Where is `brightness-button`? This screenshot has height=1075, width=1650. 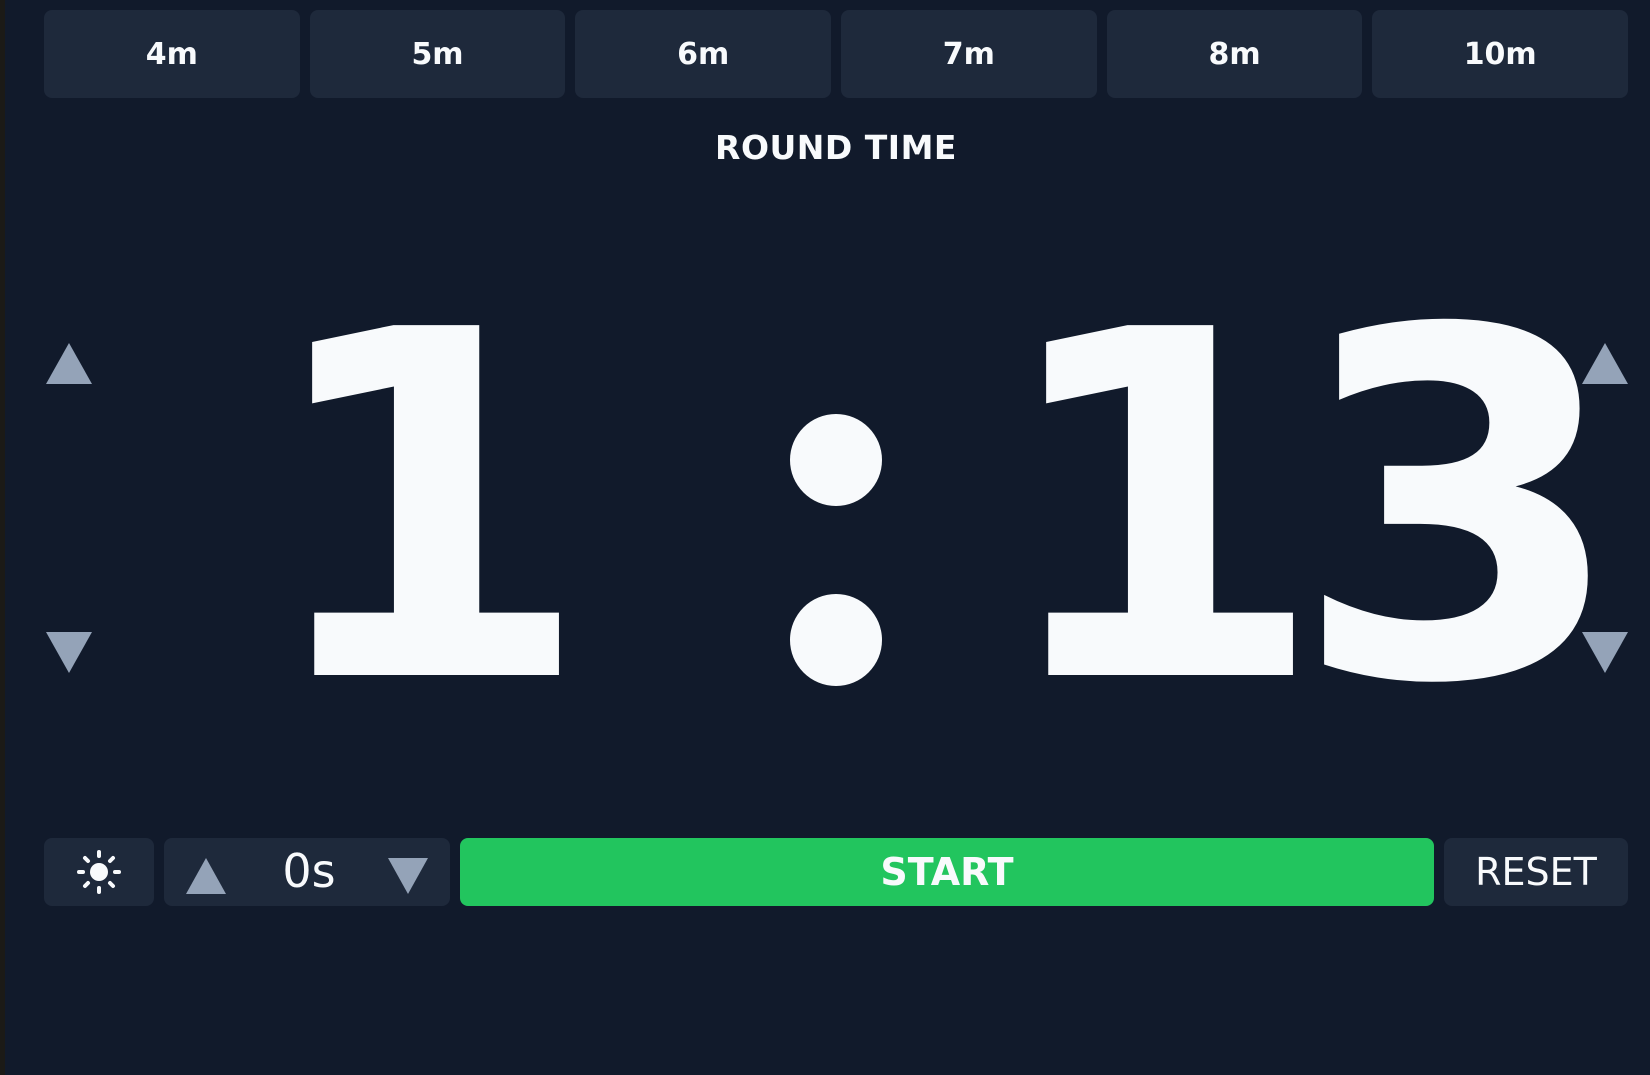
brightness-button is located at coordinates (99, 872).